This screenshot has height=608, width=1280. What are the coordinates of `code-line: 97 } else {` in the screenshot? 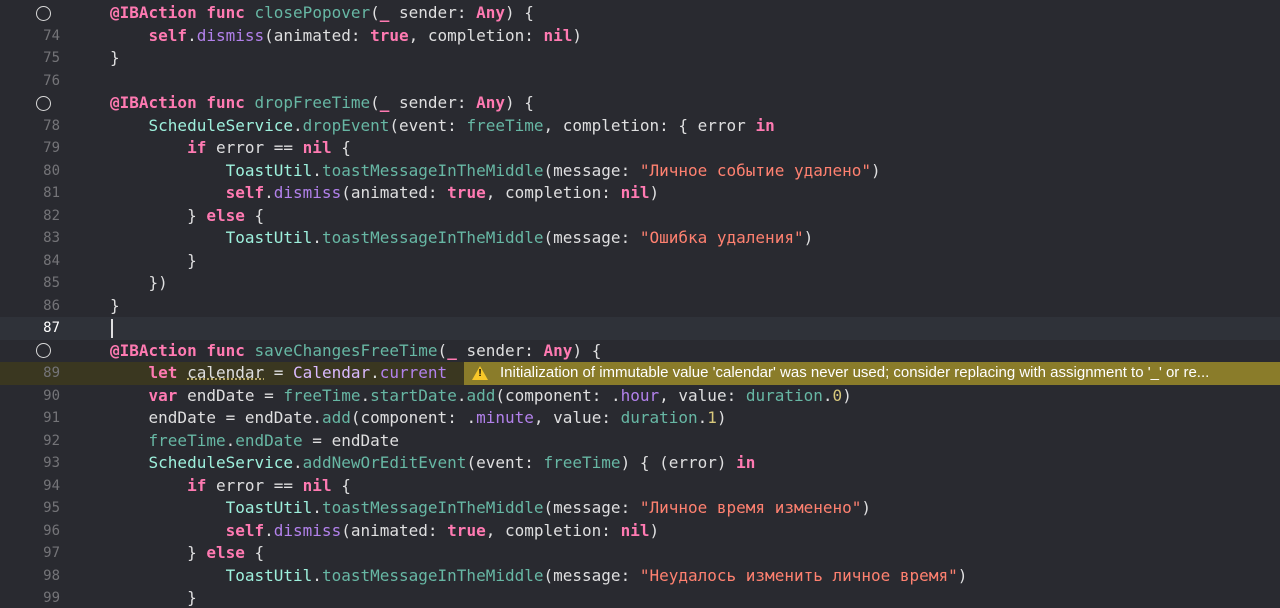 It's located at (640, 553).